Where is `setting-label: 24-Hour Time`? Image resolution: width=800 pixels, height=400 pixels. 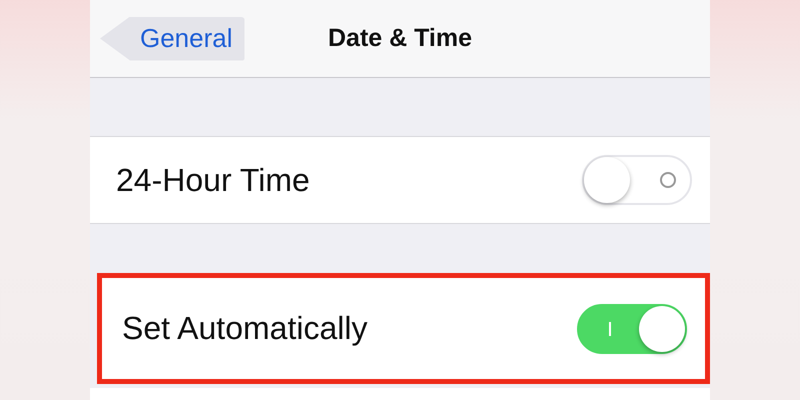
setting-label: 24-Hour Time is located at coordinates (213, 180).